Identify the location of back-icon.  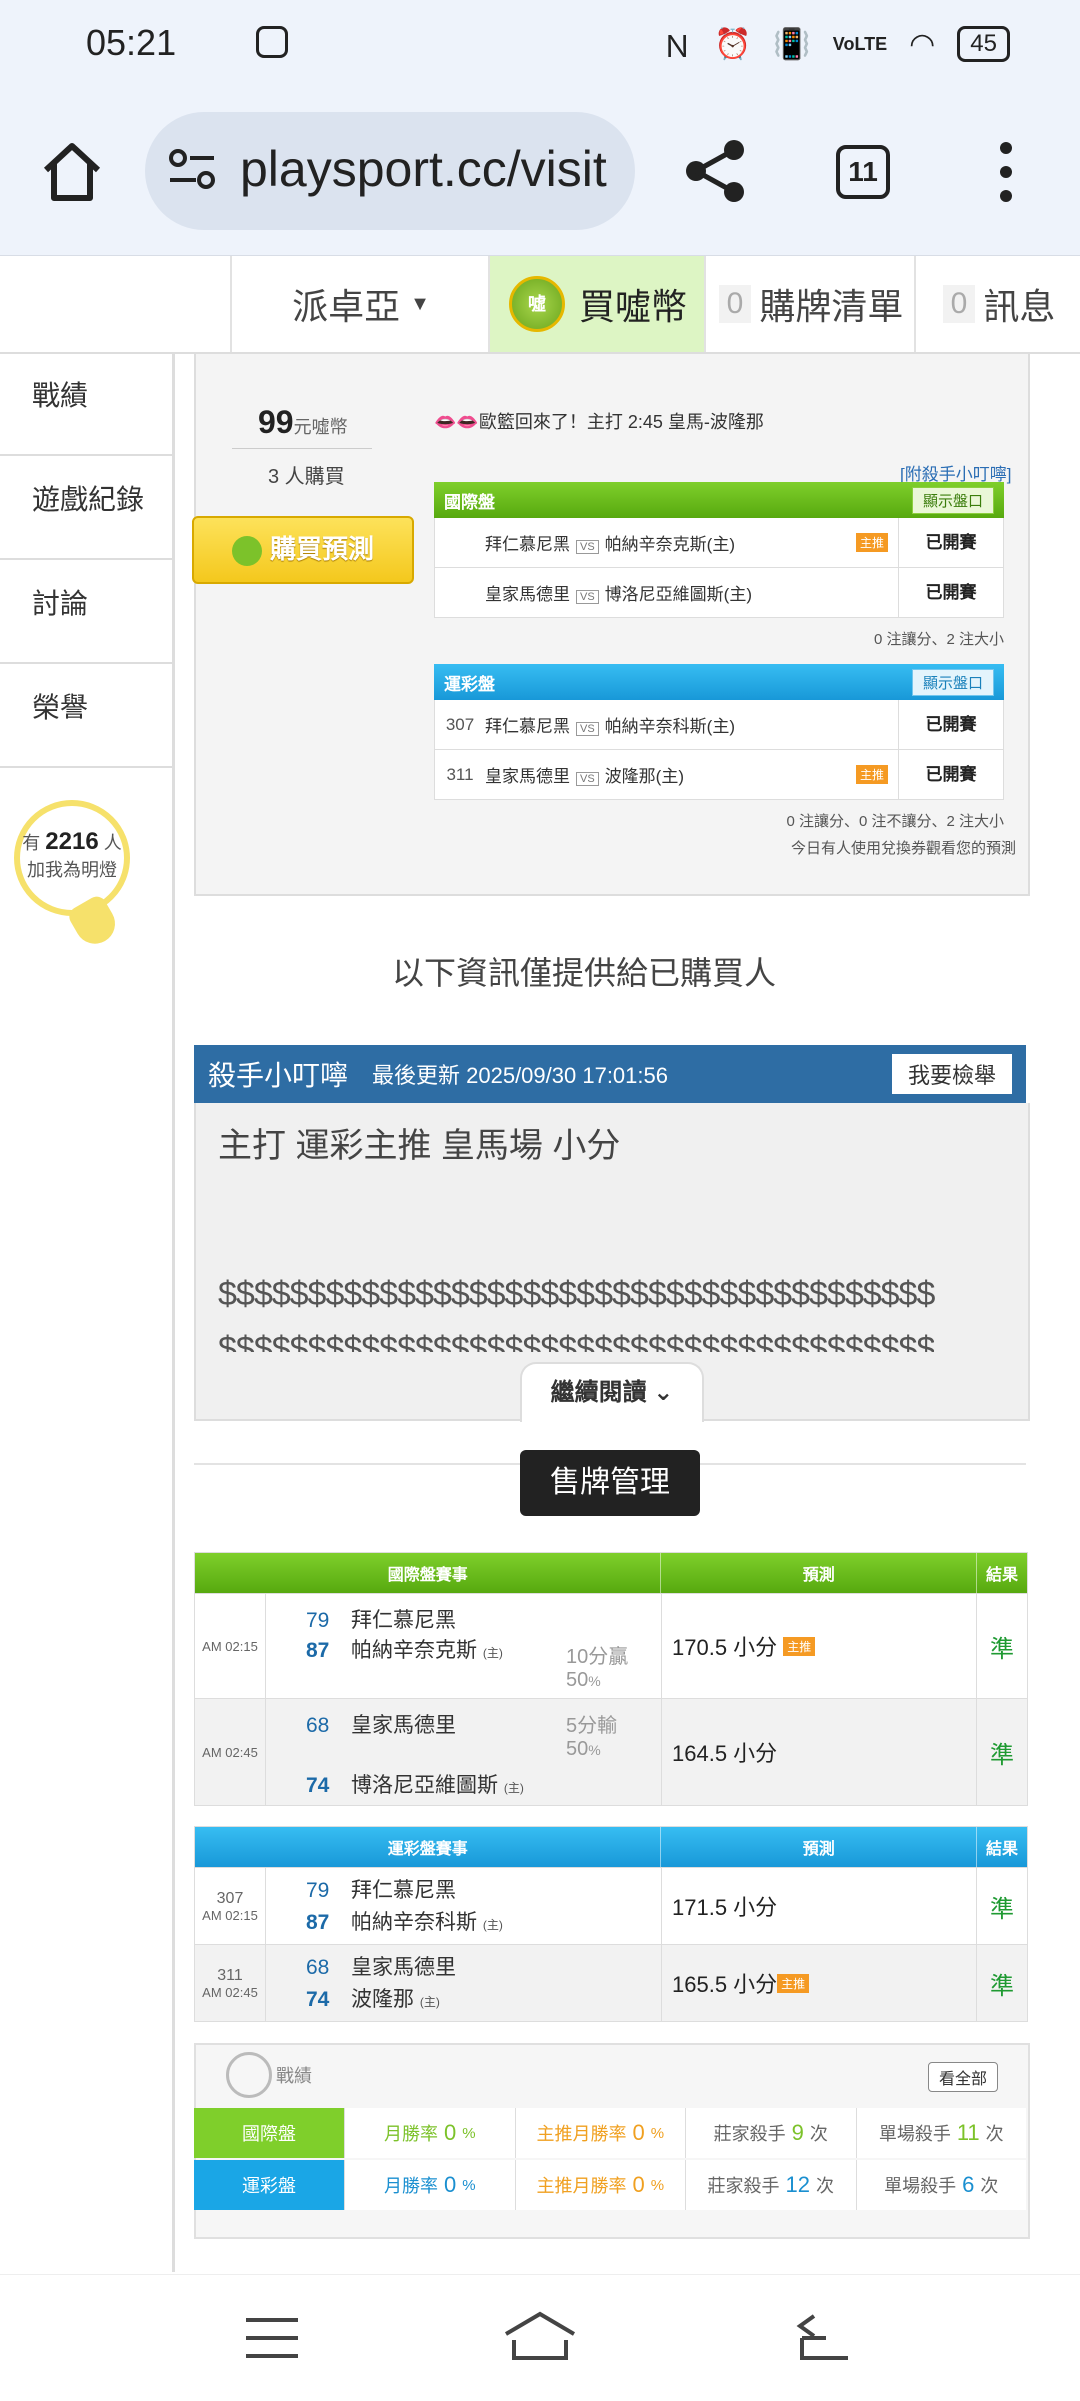
(824, 2337).